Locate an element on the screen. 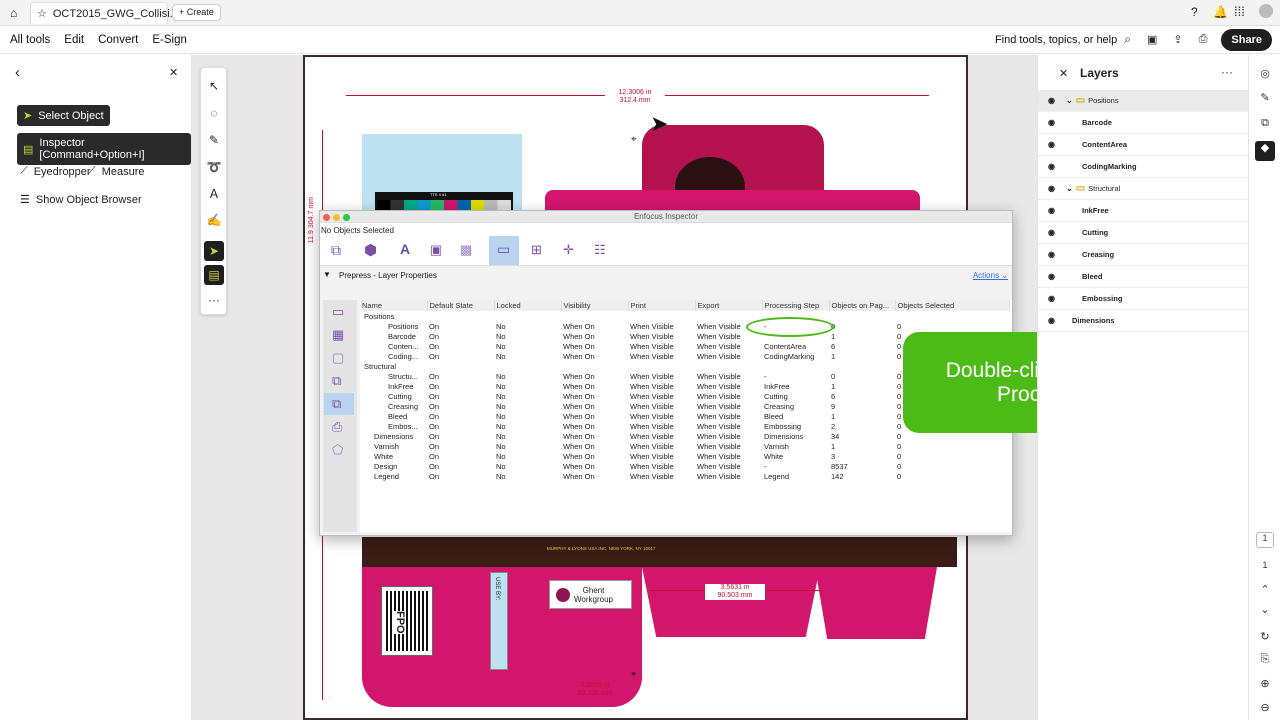  actions-menu: Actions ⌄ is located at coordinates (990, 275).